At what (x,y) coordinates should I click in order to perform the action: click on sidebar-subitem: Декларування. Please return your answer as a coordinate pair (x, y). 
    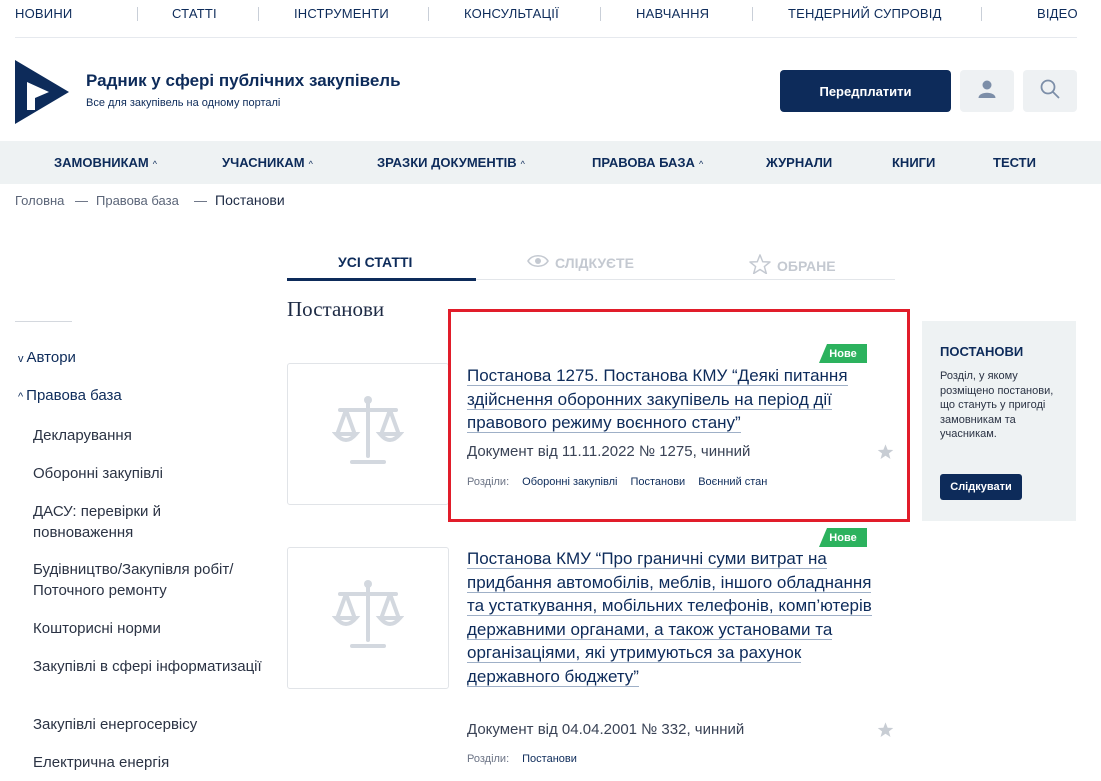
    Looking at the image, I should click on (148, 435).